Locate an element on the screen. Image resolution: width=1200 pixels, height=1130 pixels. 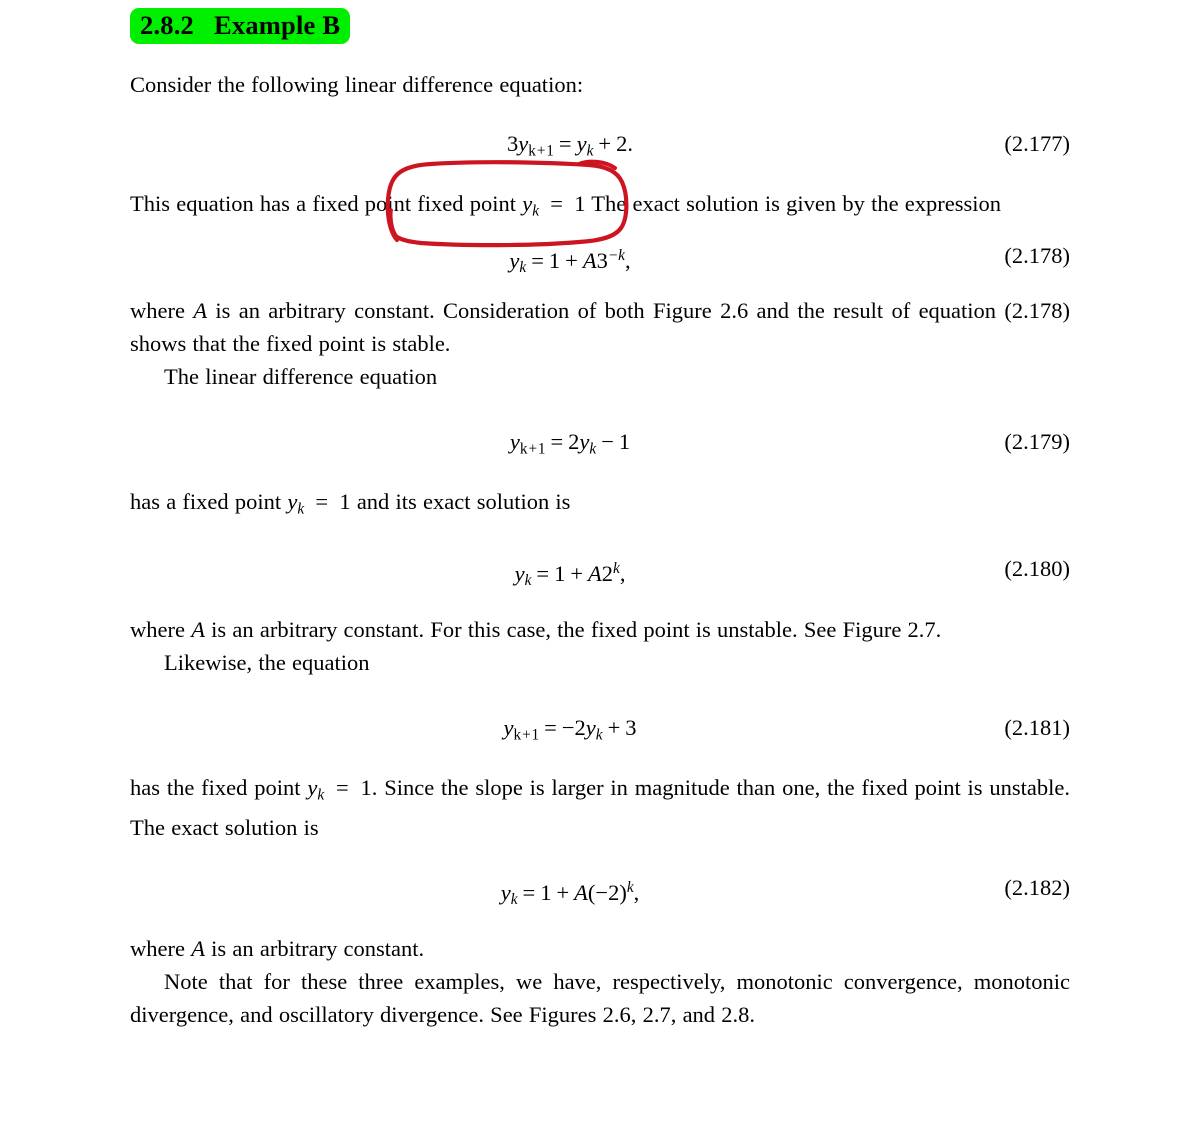
paragraph-likewise: Likewise, the equation is located at coordinates (600, 662).